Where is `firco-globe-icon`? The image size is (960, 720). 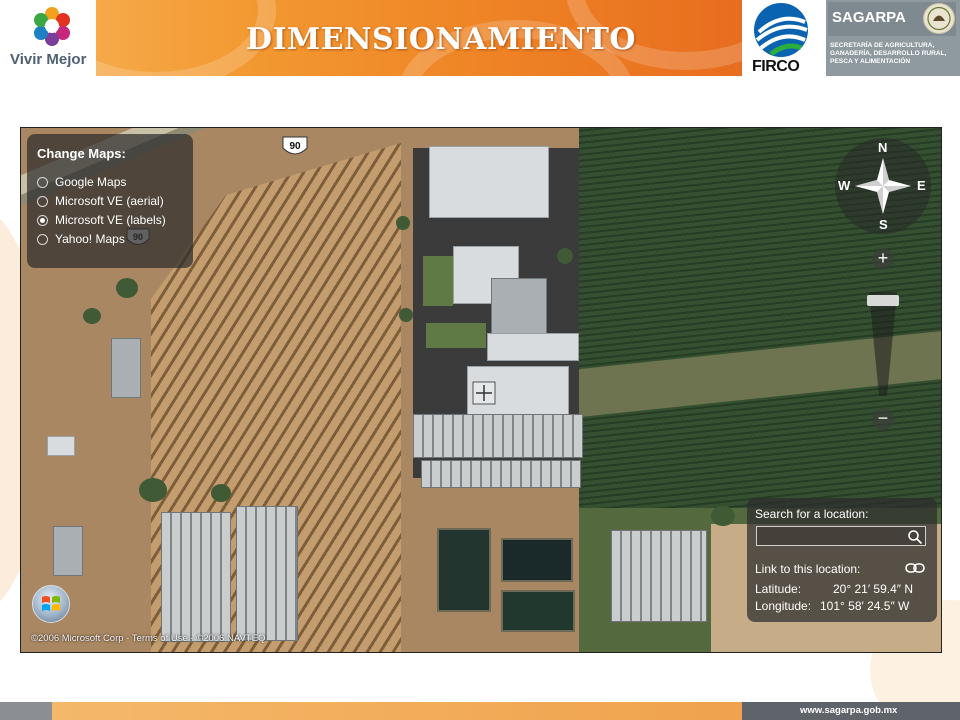
firco-globe-icon is located at coordinates (781, 30).